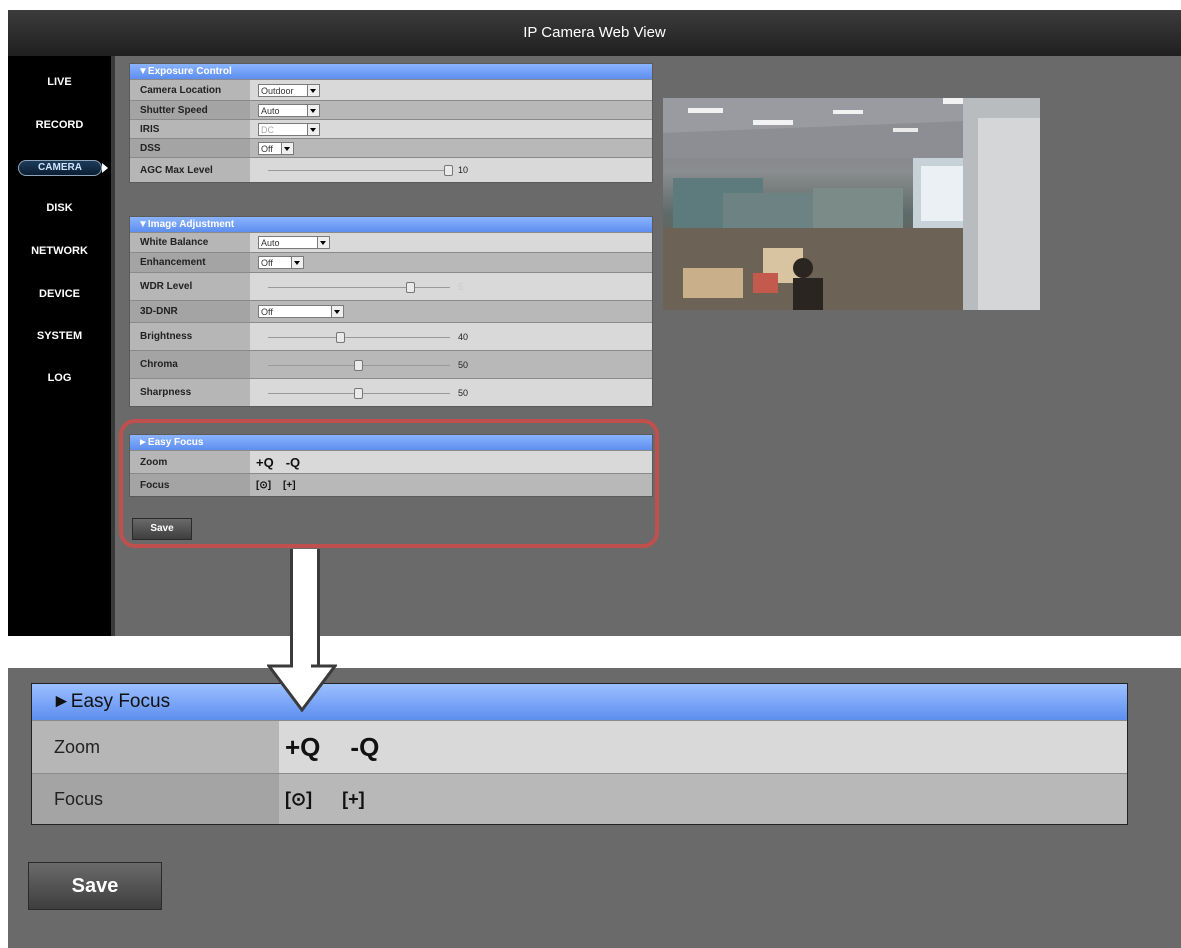 This screenshot has width=1181, height=948. Describe the element at coordinates (155, 799) in the screenshot. I see `zoomed-focus-label: Focus` at that location.